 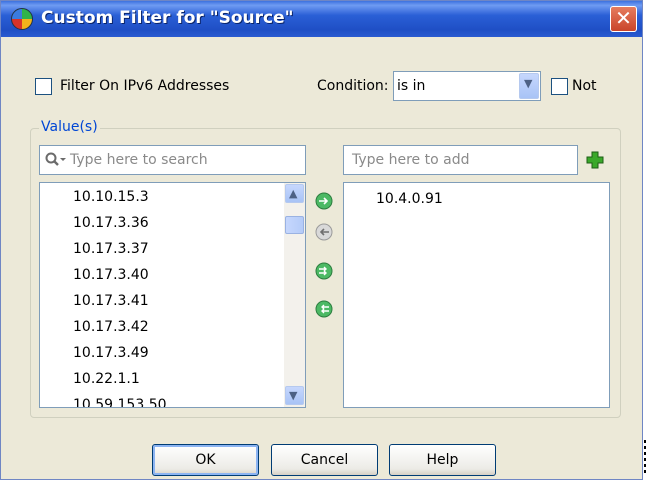 I want to click on move-left-button, so click(x=324, y=232).